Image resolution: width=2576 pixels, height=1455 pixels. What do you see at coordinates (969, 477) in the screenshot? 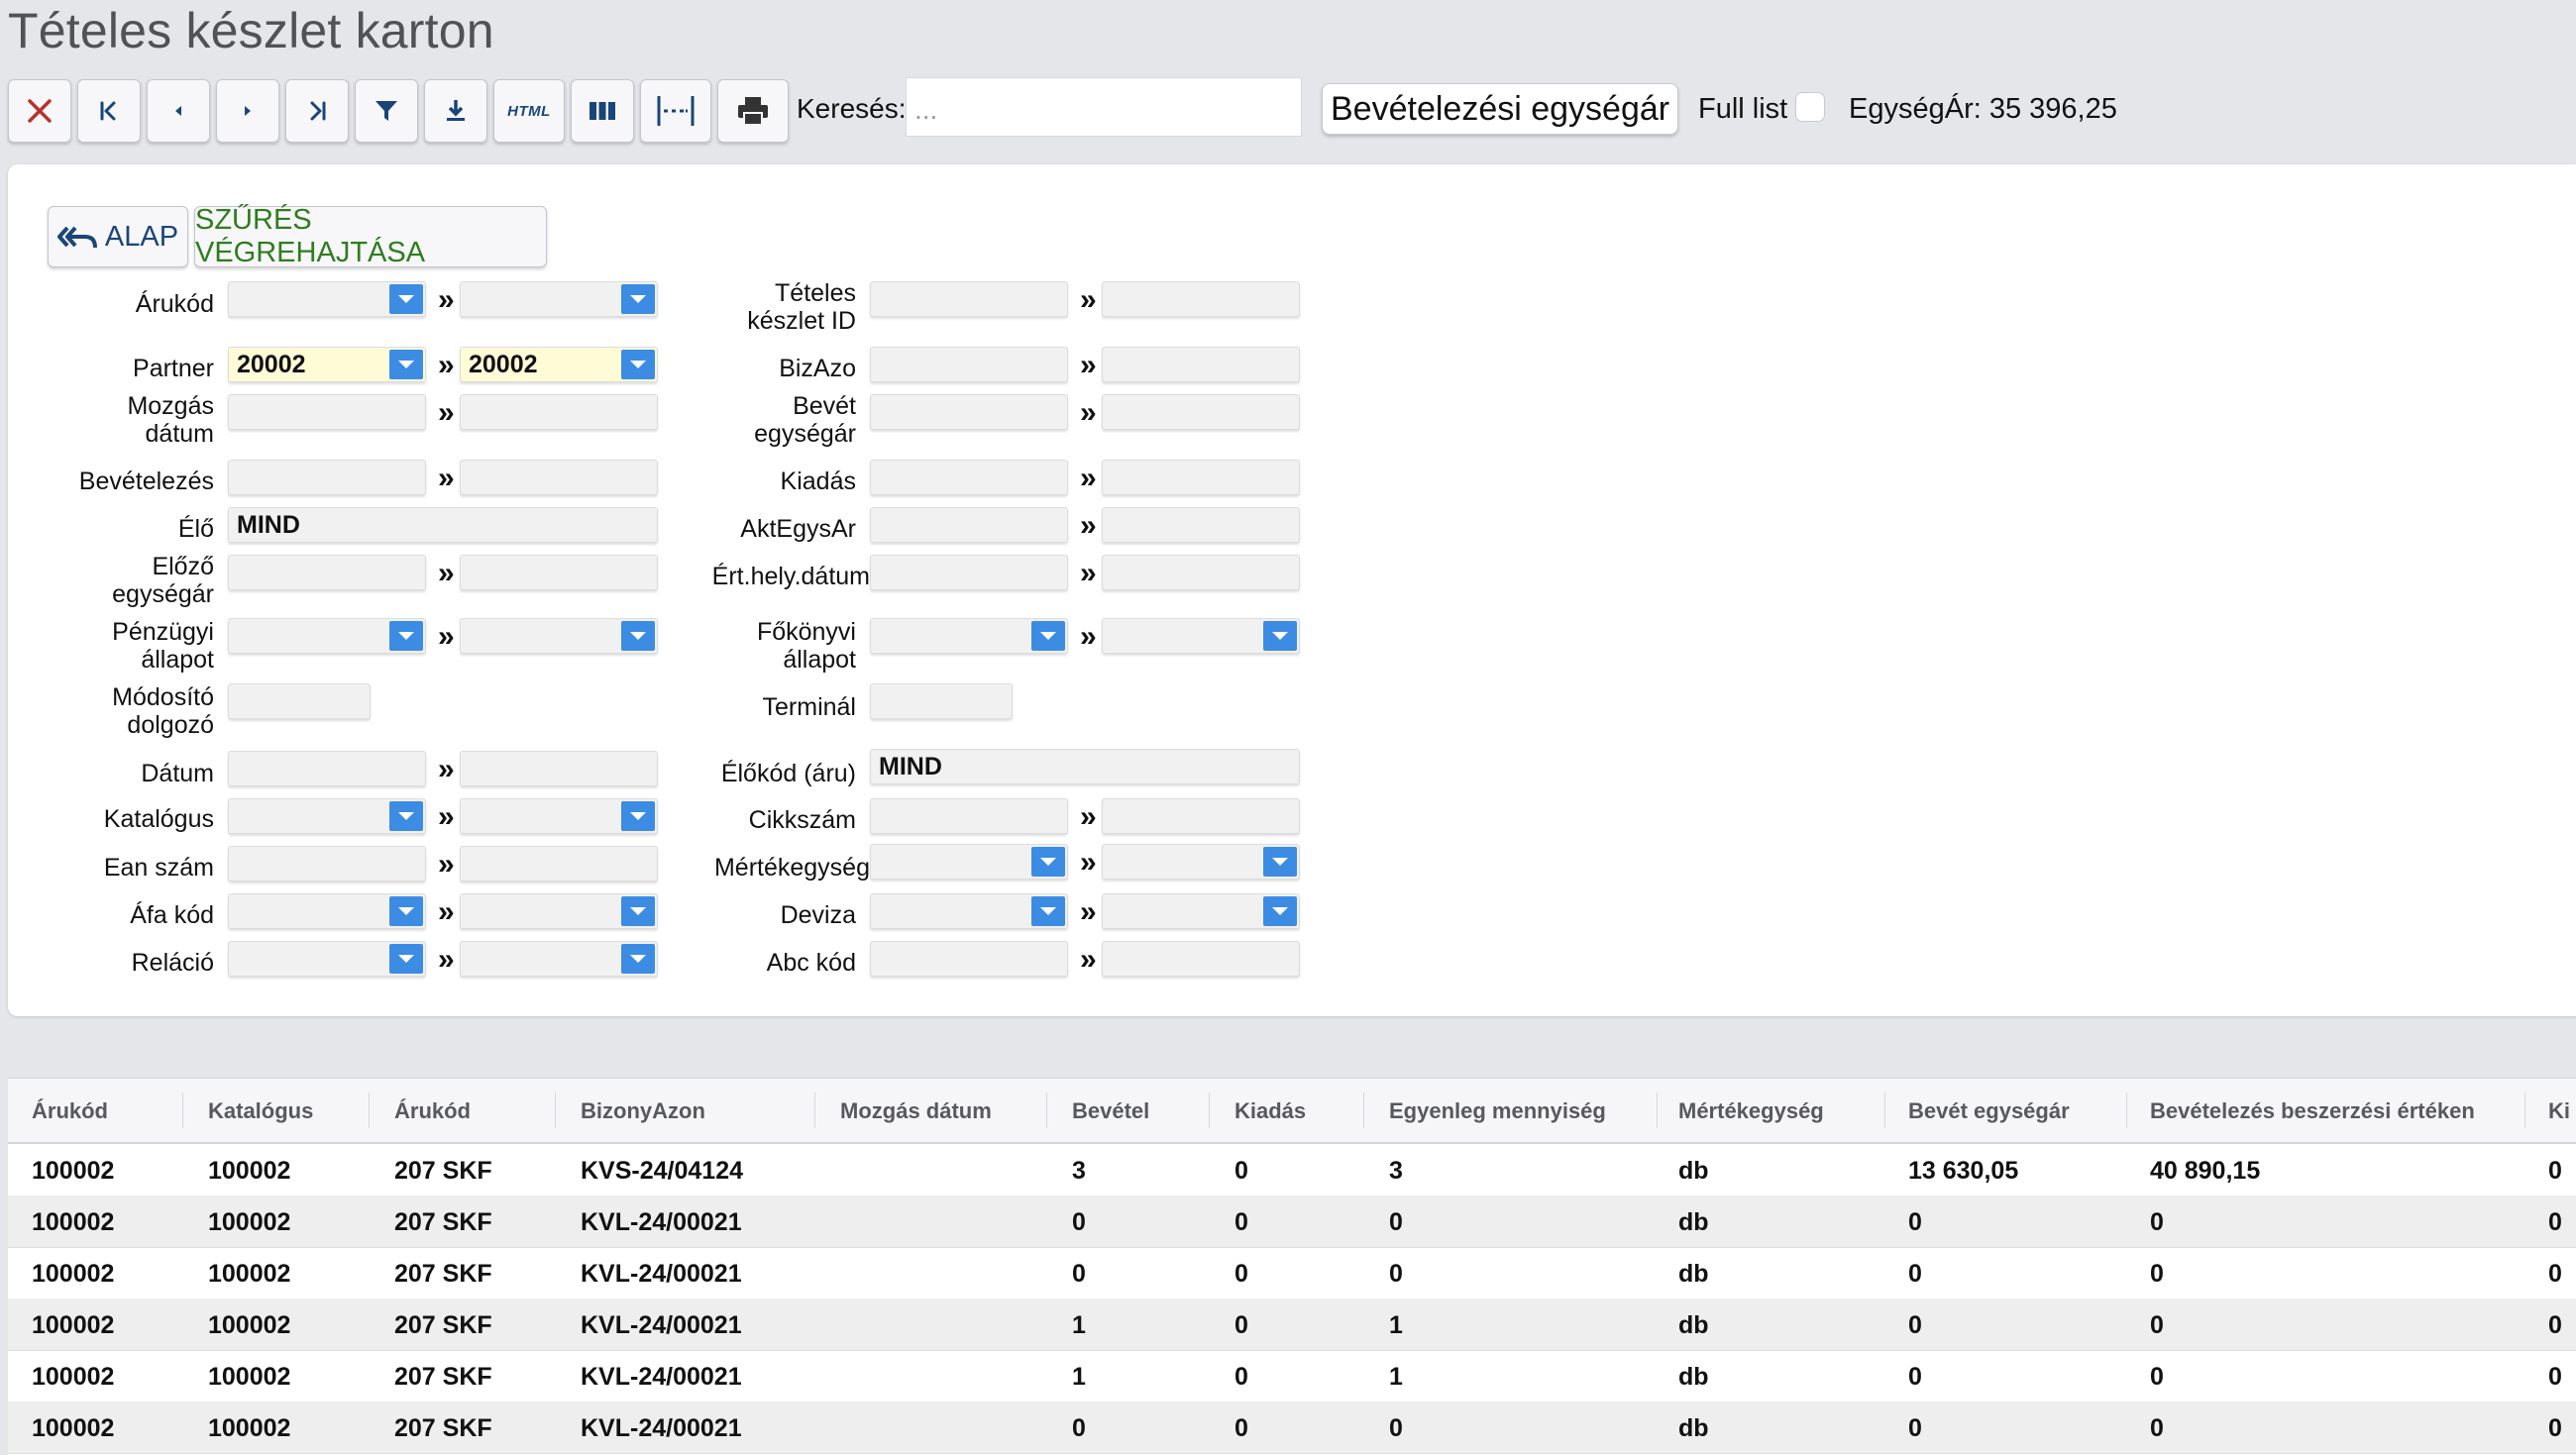
I see `kiadas-from` at bounding box center [969, 477].